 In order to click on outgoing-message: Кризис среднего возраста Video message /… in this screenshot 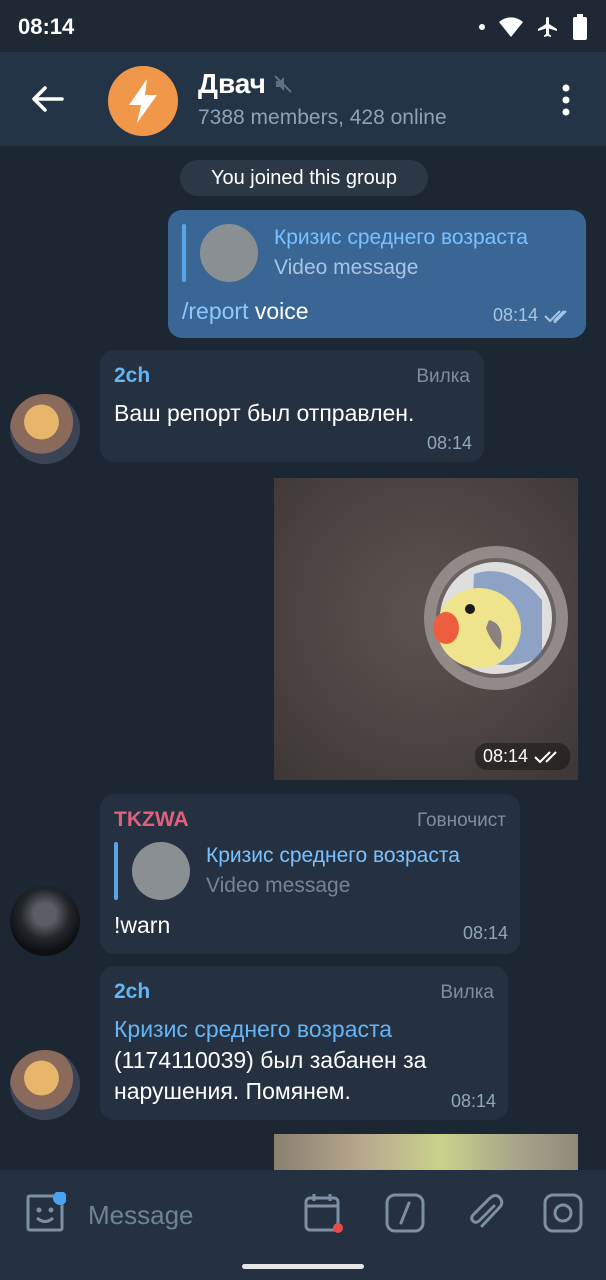, I will do `click(377, 274)`.